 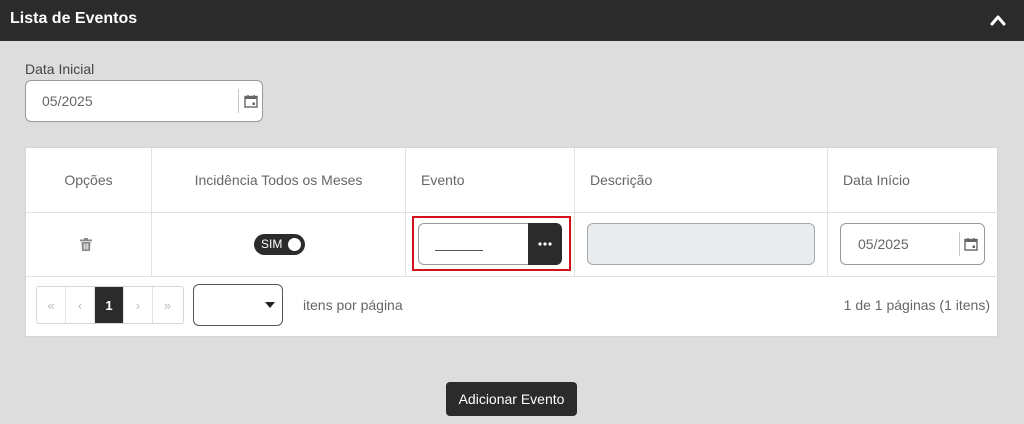 What do you see at coordinates (74, 18) in the screenshot?
I see `section-title: Lista de Eventos` at bounding box center [74, 18].